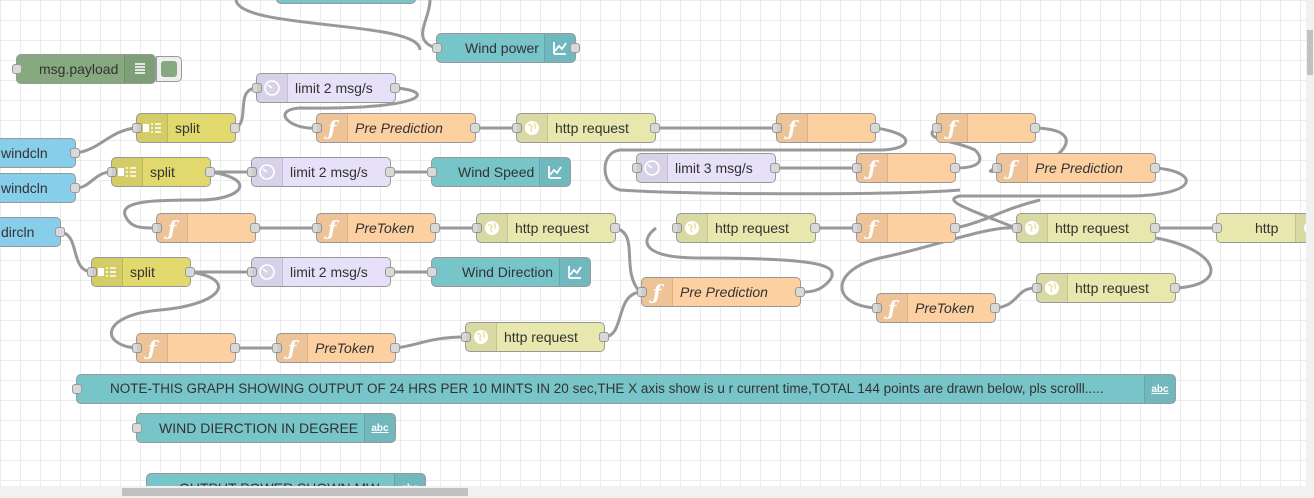  I want to click on delay-node-limit-1: limit 2 msg/s, so click(326, 88).